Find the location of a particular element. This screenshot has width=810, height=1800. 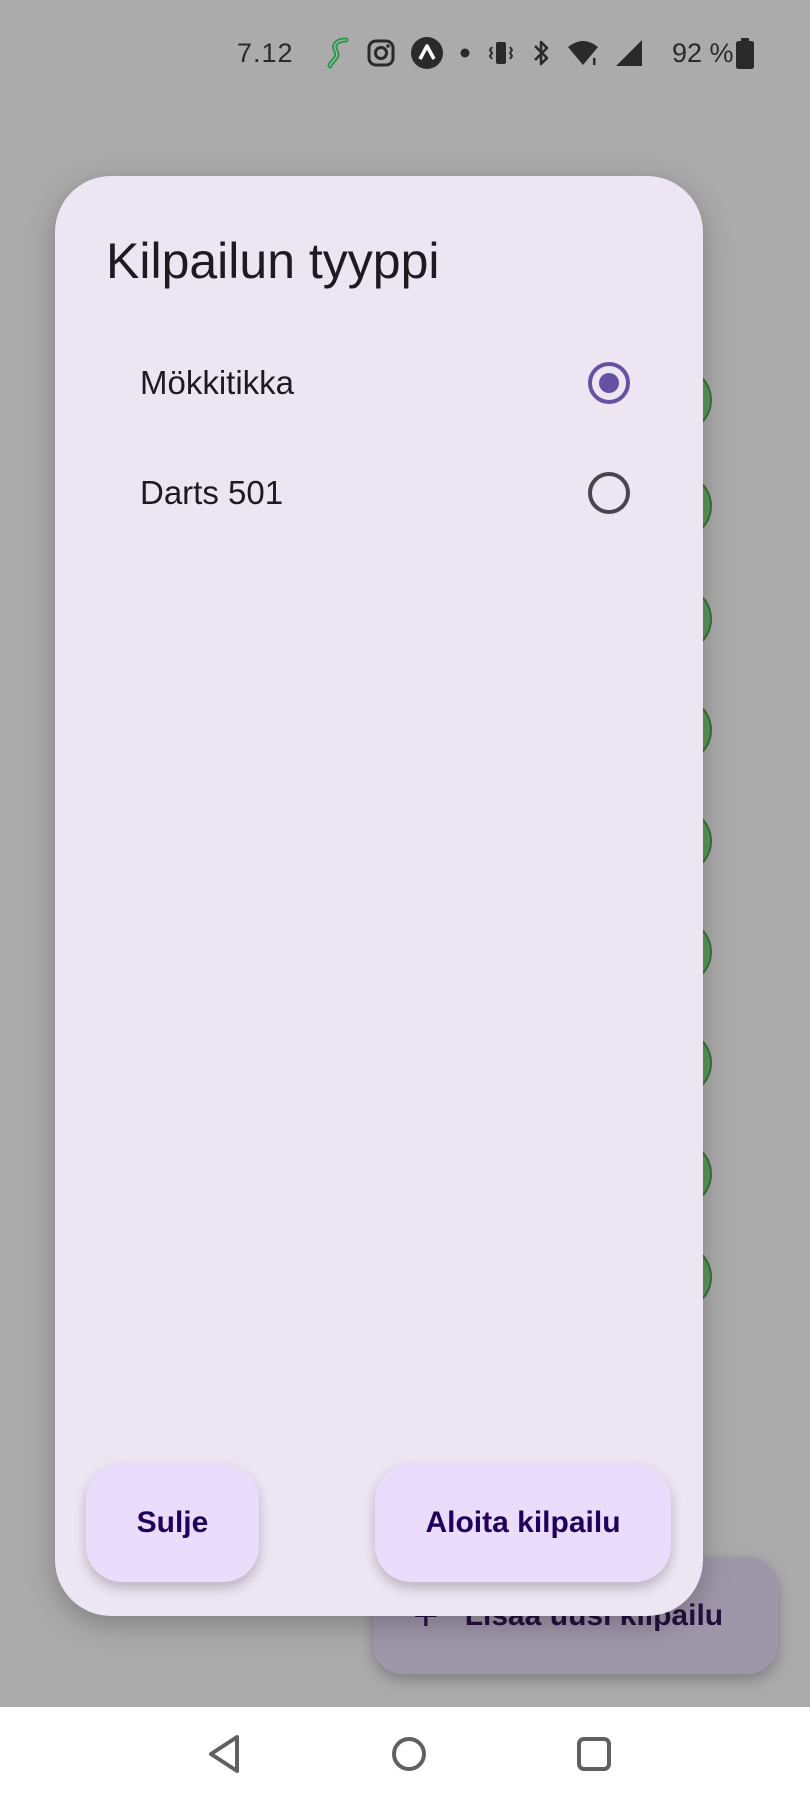

status-icons is located at coordinates (485, 53).